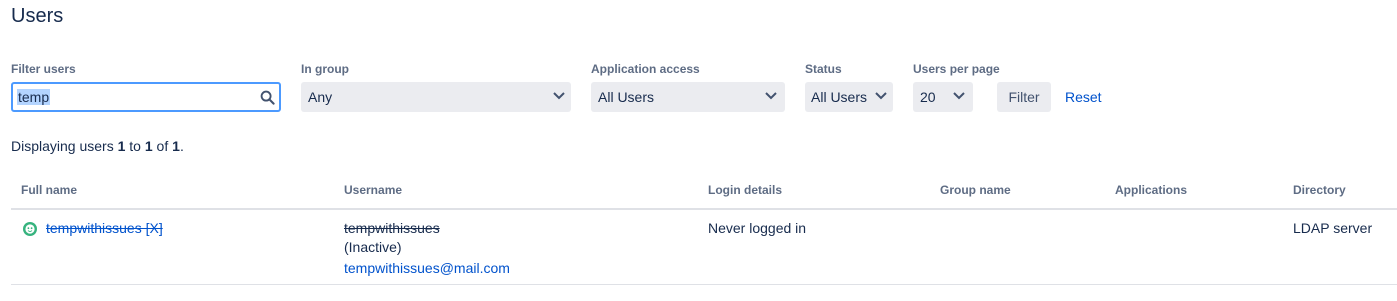 The height and width of the screenshot is (301, 1397). I want to click on filter-users-label: Filter users, so click(43, 69).